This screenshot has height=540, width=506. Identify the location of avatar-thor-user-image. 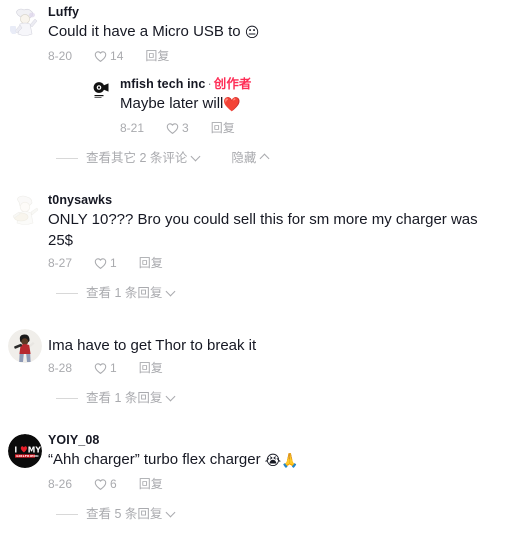
(25, 346).